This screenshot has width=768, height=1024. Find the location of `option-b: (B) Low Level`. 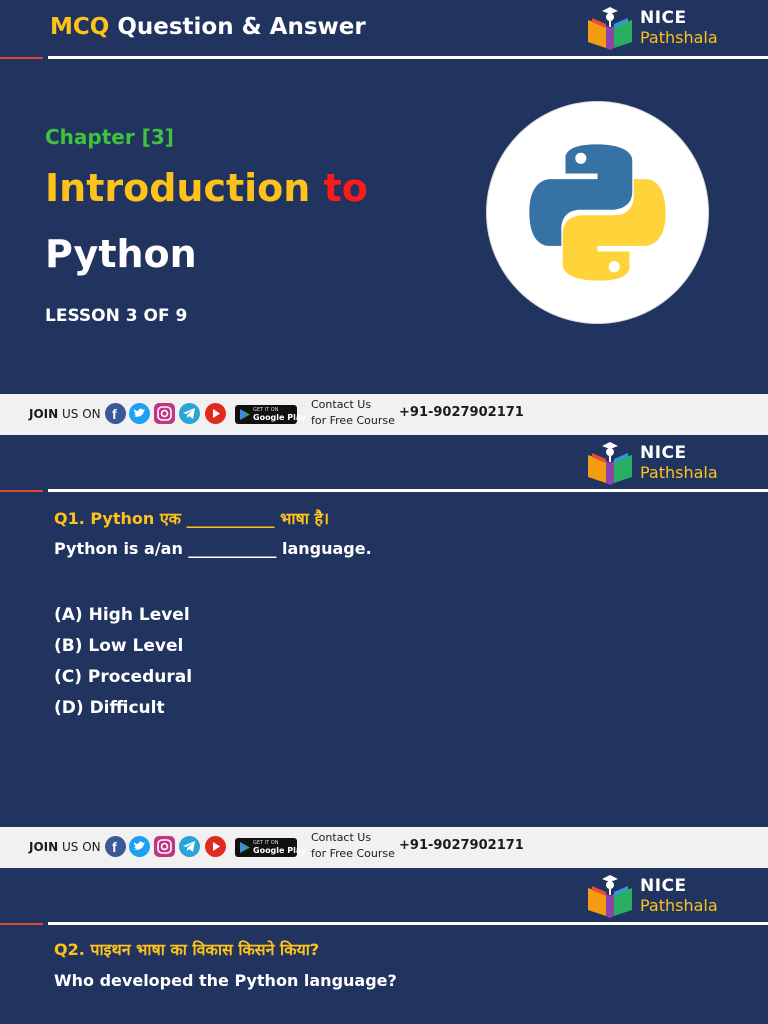

option-b: (B) Low Level is located at coordinates (118, 646).